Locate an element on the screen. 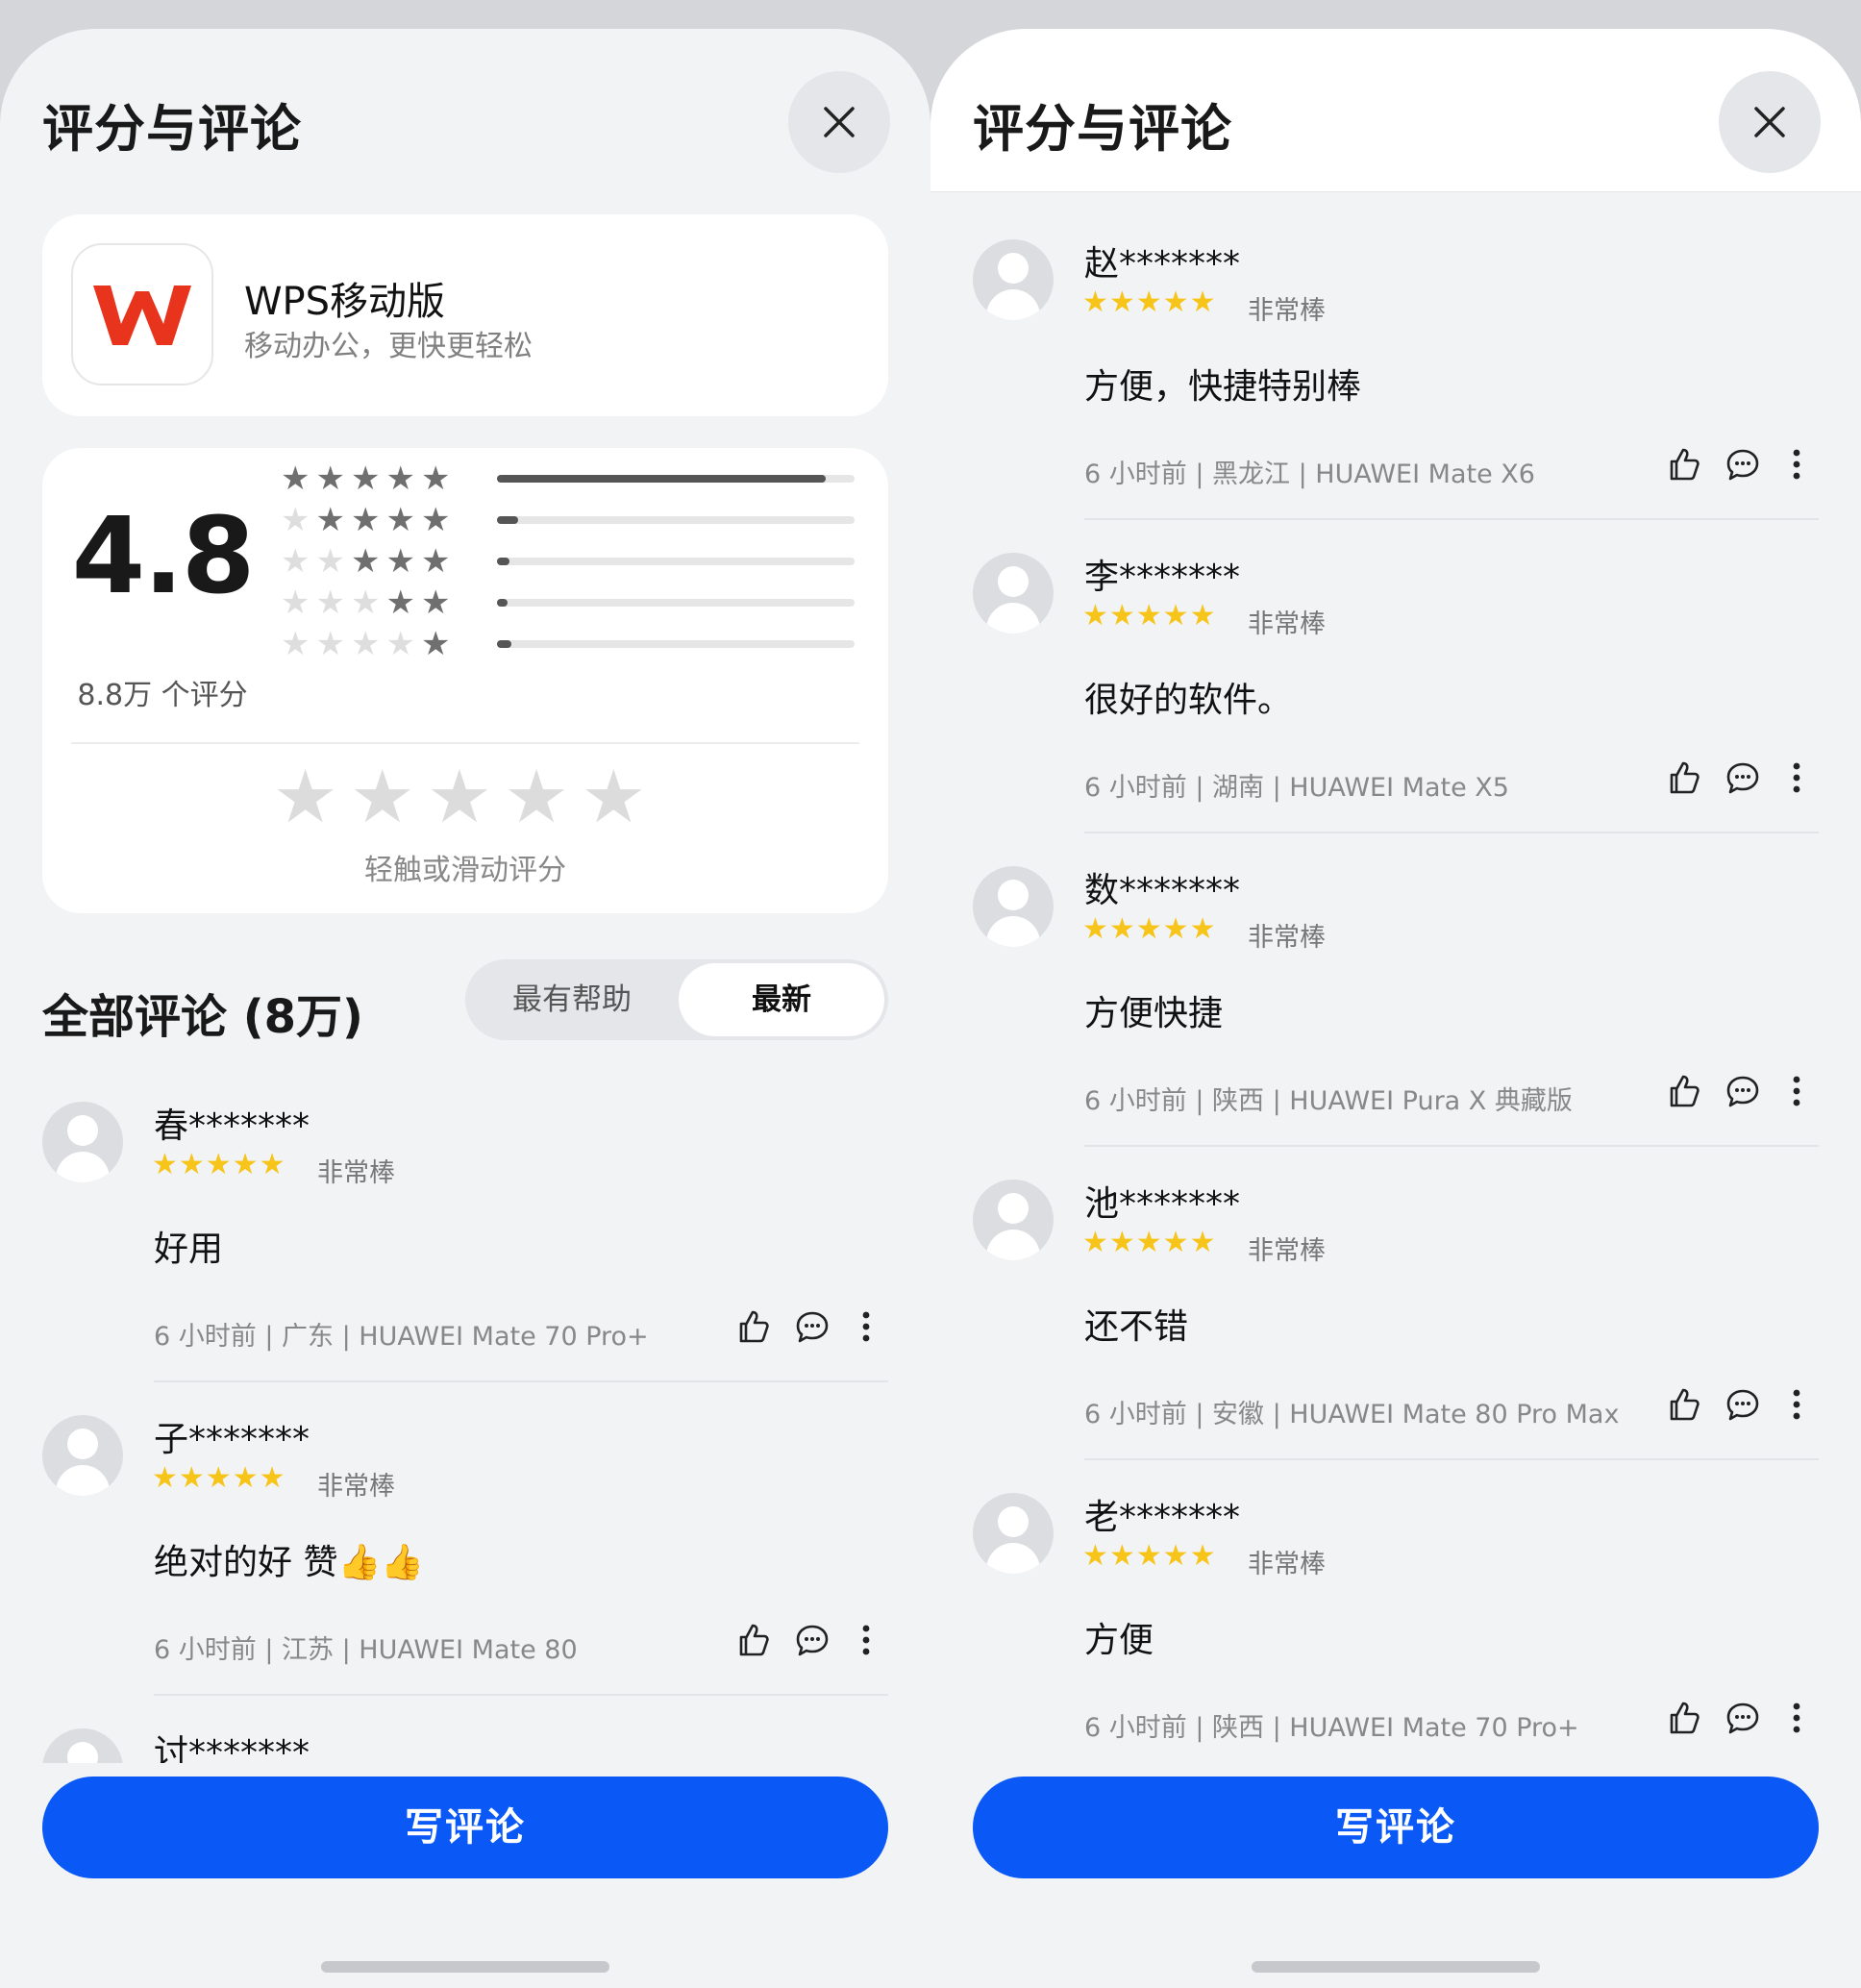 Image resolution: width=1861 pixels, height=1988 pixels. distribution-row-2-star: ★★★★★ is located at coordinates (574, 602).